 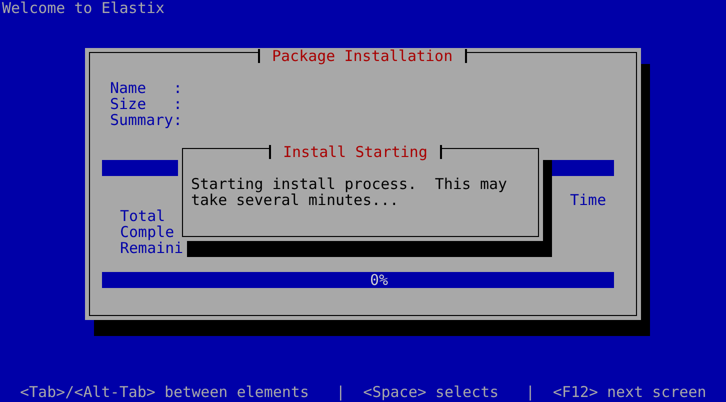 What do you see at coordinates (588, 200) in the screenshot?
I see `column-header: Time` at bounding box center [588, 200].